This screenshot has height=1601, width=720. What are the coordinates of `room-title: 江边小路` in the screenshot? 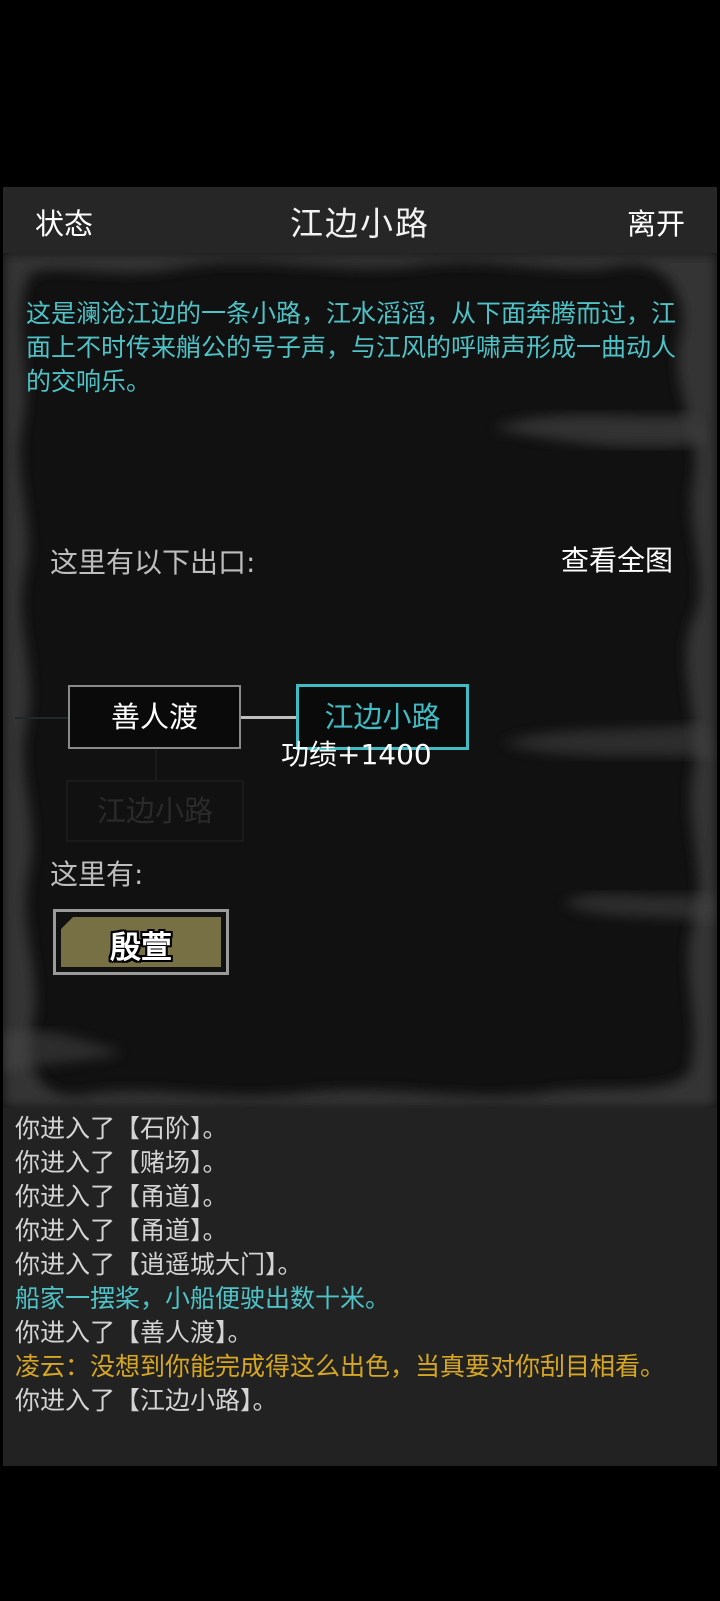 It's located at (360, 223).